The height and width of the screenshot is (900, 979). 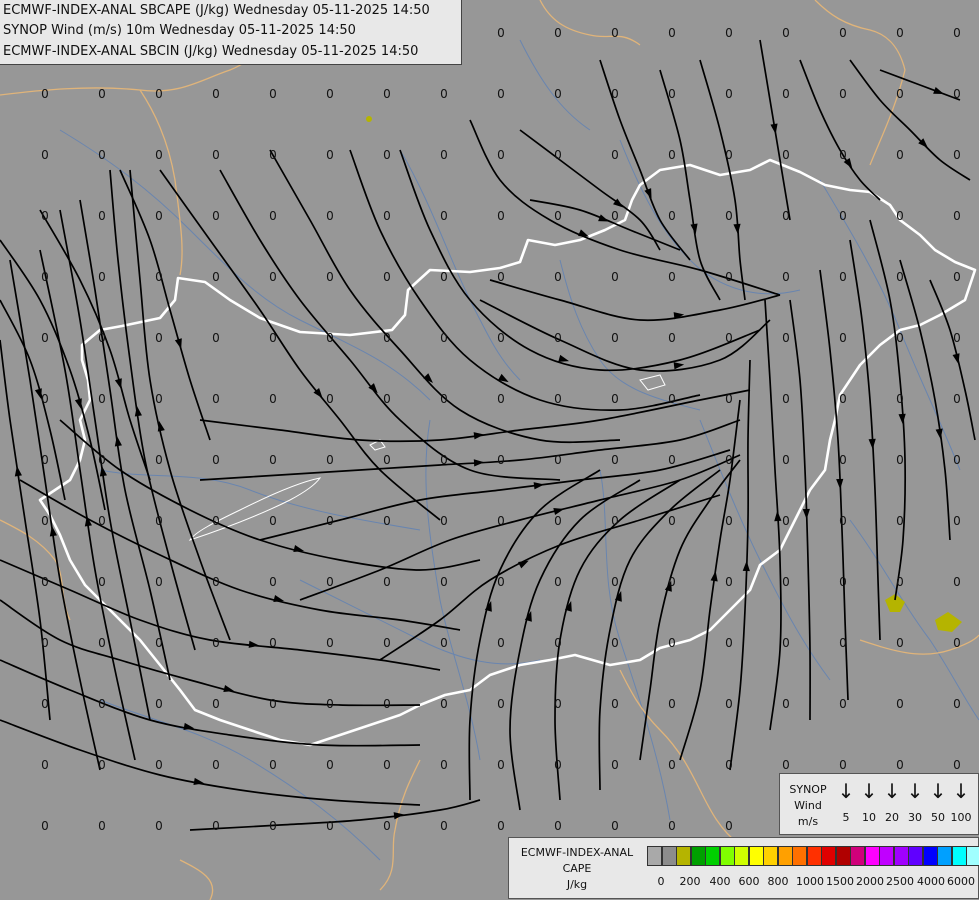 I want to click on wind-legend-value: 10, so click(x=869, y=817).